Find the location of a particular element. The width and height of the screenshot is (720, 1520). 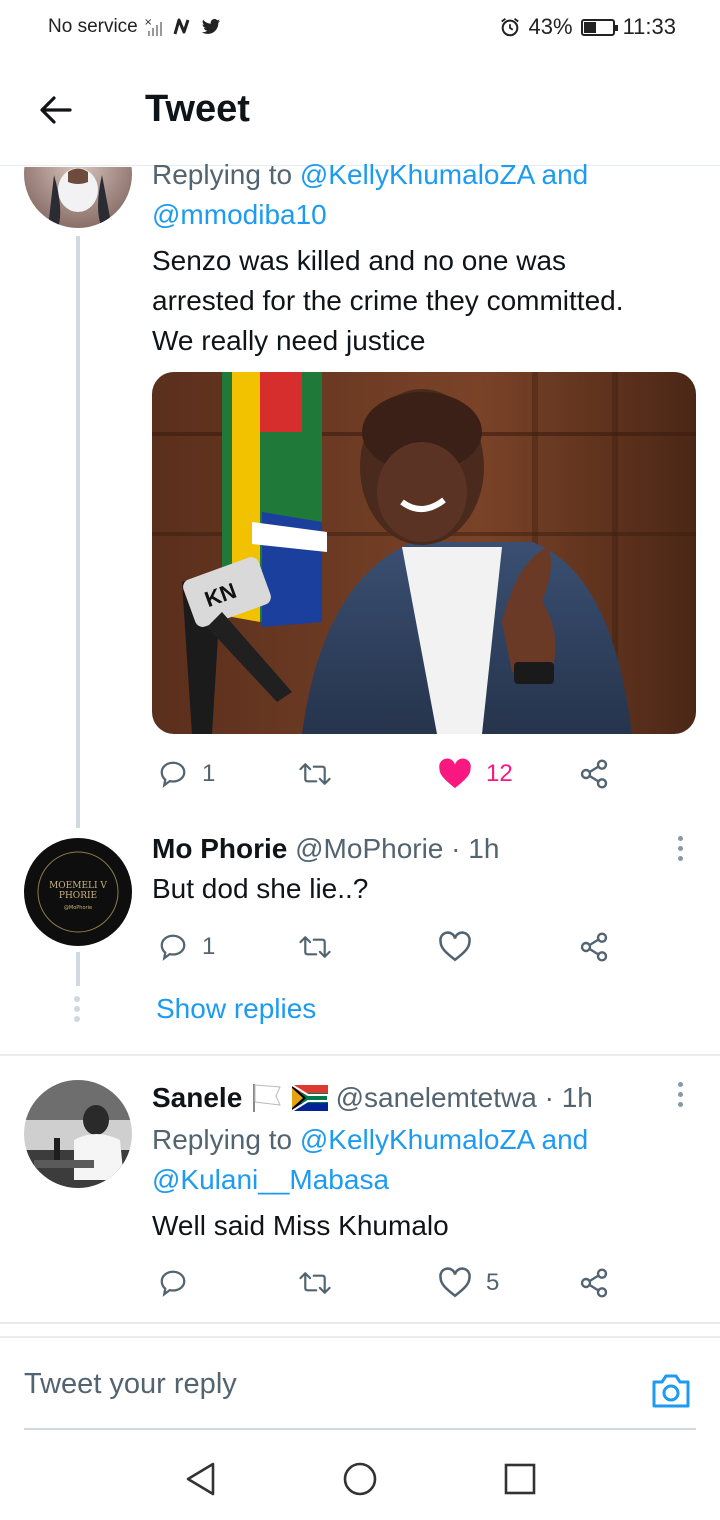

avatar-text-2: PHORIE is located at coordinates (78, 896).